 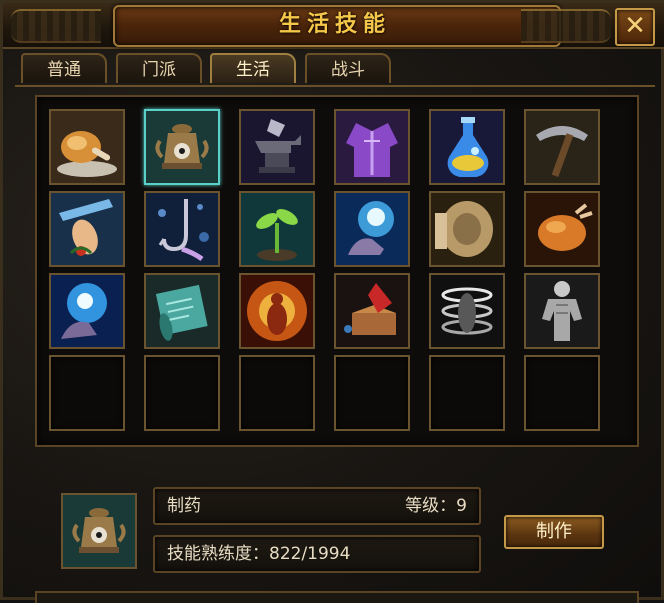 What do you see at coordinates (335, 86) in the screenshot?
I see `tab-divider` at bounding box center [335, 86].